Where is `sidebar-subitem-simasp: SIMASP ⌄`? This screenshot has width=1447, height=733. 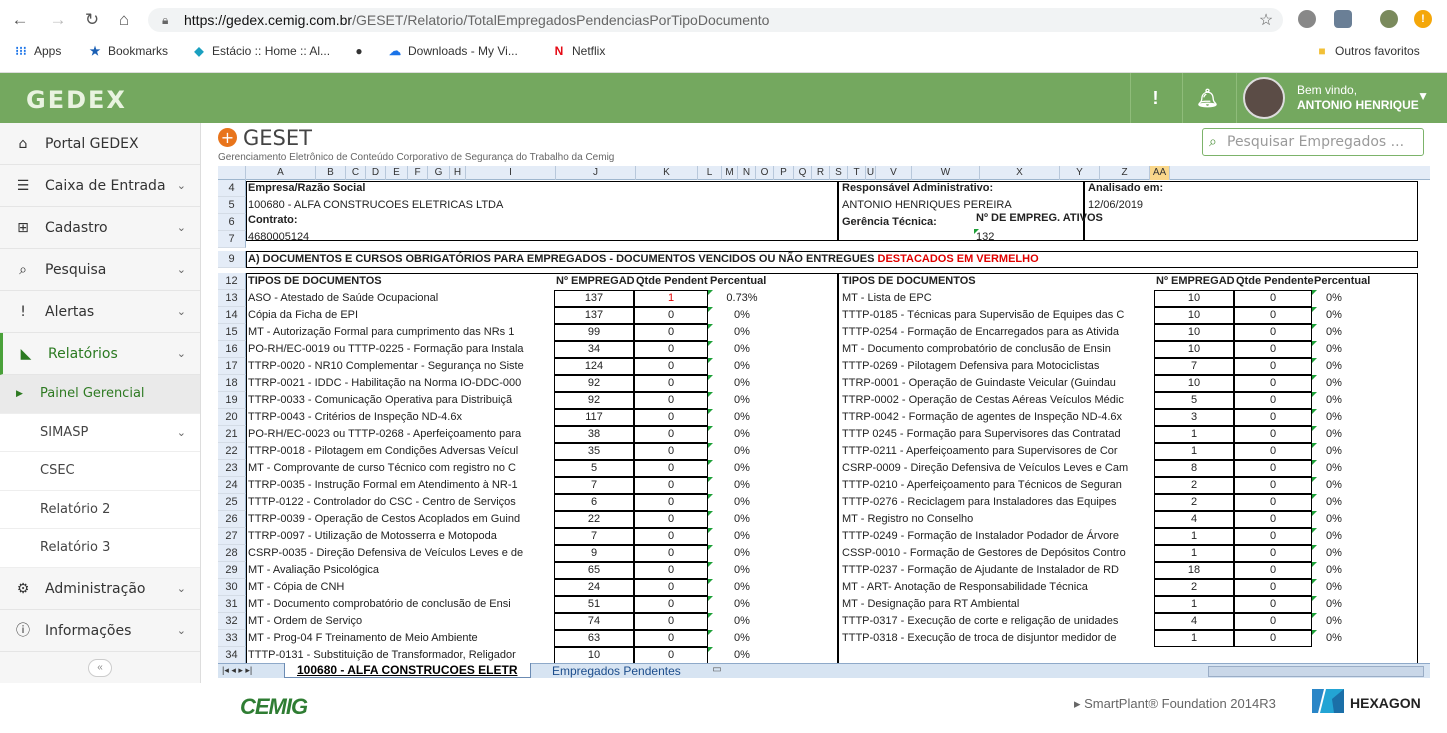
sidebar-subitem-simasp: SIMASP ⌄ is located at coordinates (100, 432).